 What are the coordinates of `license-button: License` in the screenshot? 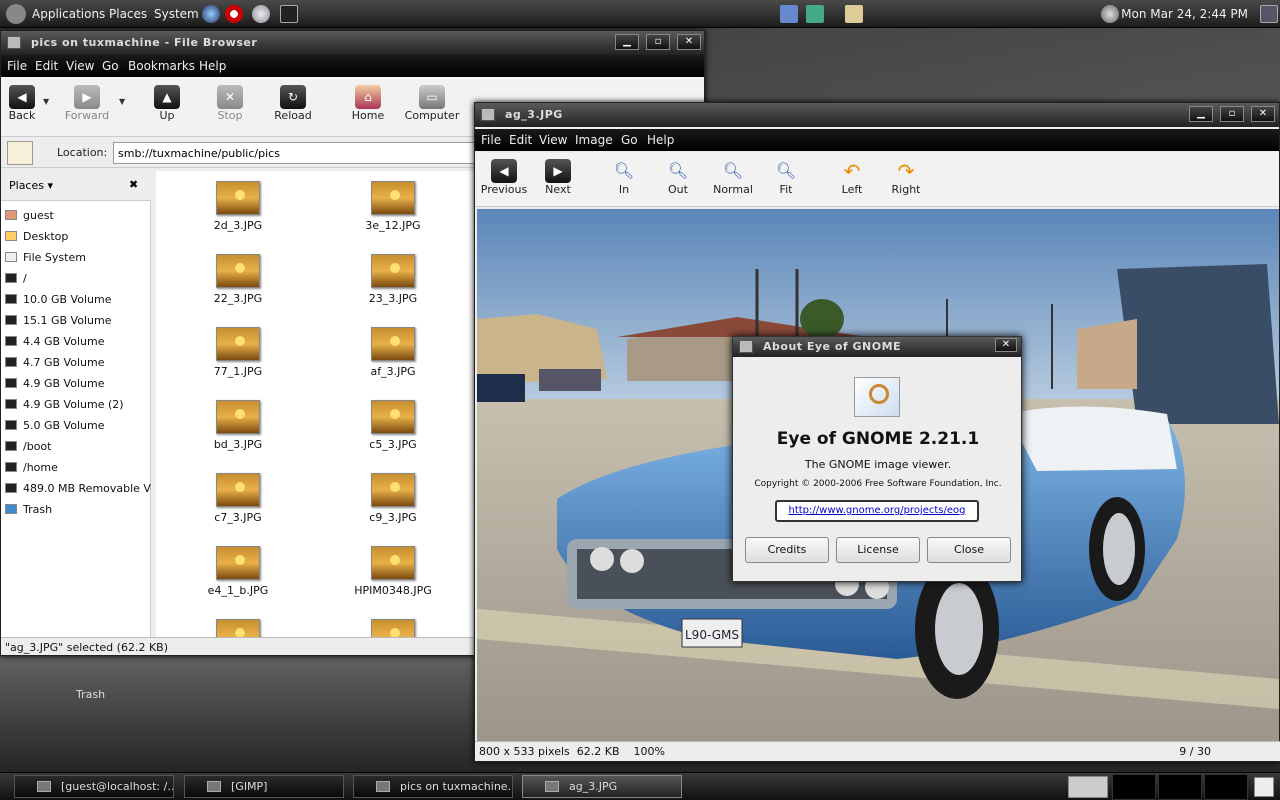 It's located at (878, 550).